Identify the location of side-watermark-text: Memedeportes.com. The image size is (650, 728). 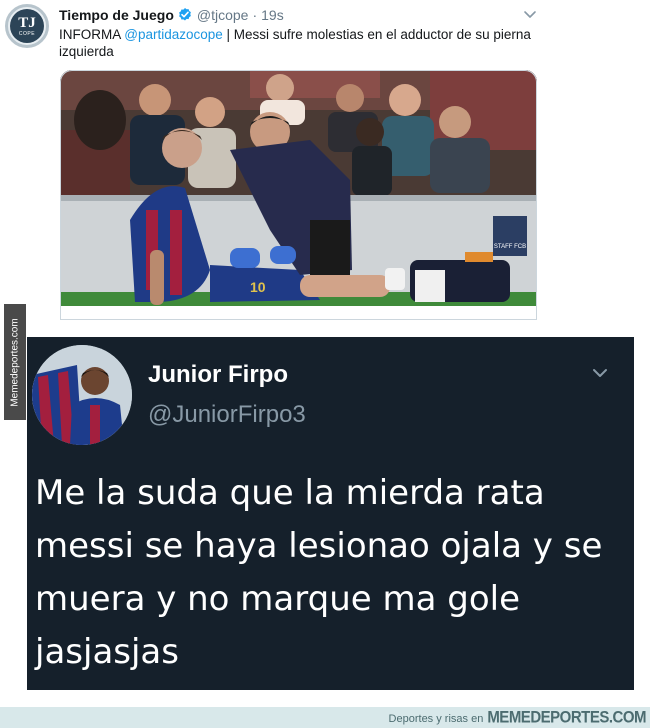
(15, 362).